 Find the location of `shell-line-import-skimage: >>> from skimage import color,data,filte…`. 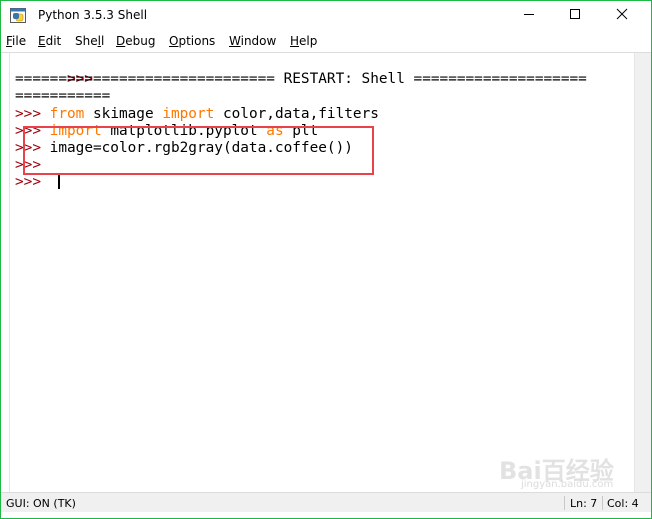

shell-line-import-skimage: >>> from skimage import color,data,filte… is located at coordinates (197, 114).